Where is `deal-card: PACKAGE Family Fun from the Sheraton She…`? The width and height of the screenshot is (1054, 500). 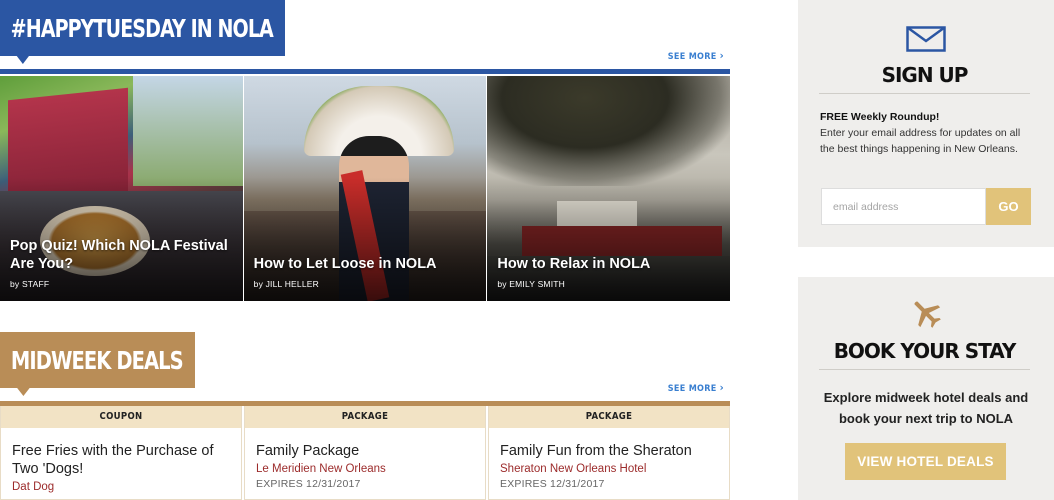
deal-card: PACKAGE Family Fun from the Sheraton She… is located at coordinates (609, 453).